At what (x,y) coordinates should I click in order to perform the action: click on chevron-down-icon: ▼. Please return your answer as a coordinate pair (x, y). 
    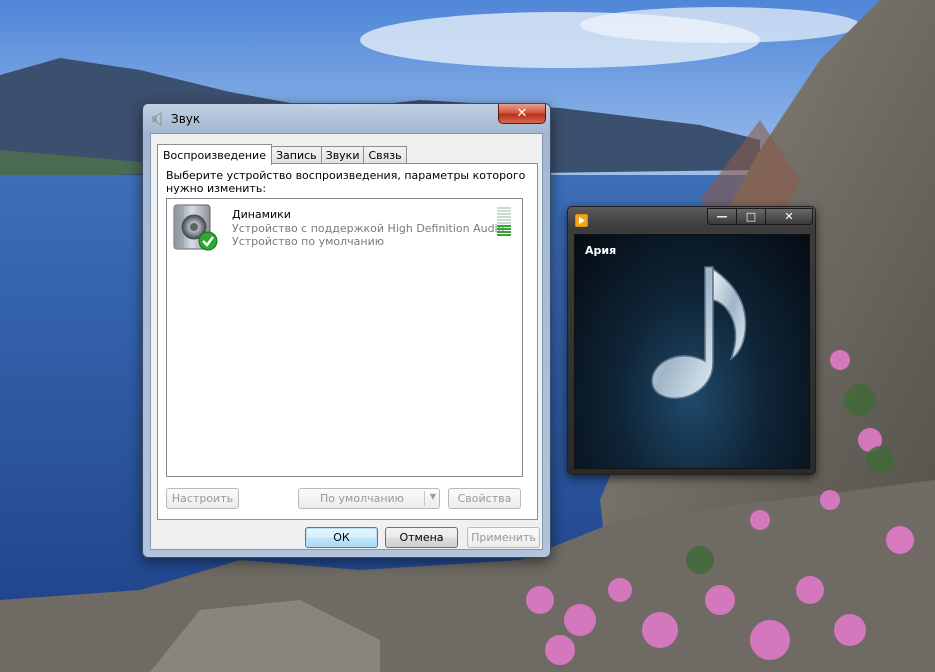
    Looking at the image, I should click on (433, 496).